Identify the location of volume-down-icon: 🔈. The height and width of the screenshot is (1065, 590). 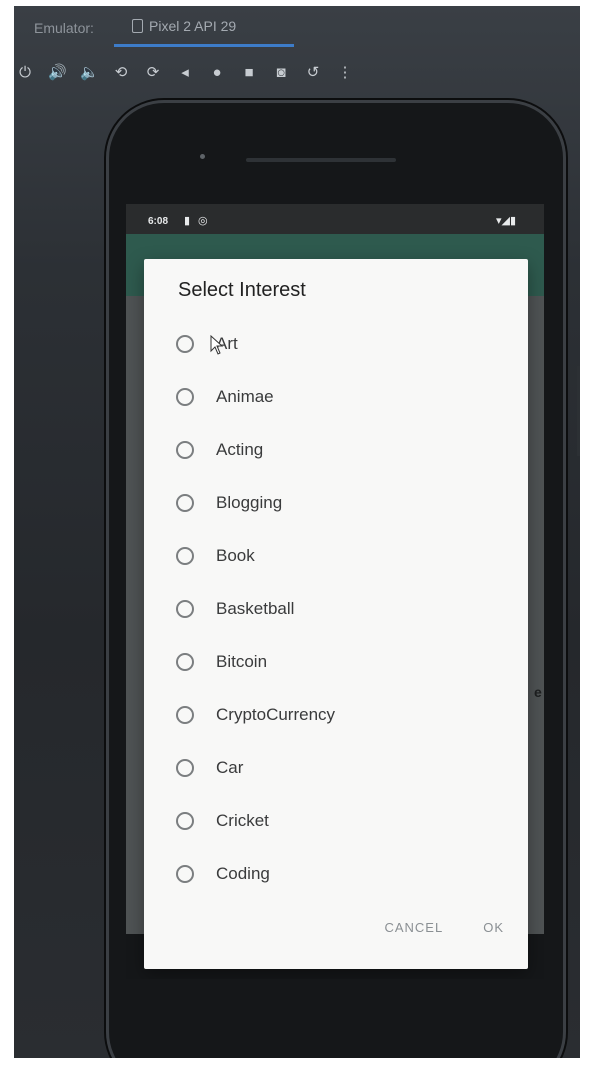
(89, 73).